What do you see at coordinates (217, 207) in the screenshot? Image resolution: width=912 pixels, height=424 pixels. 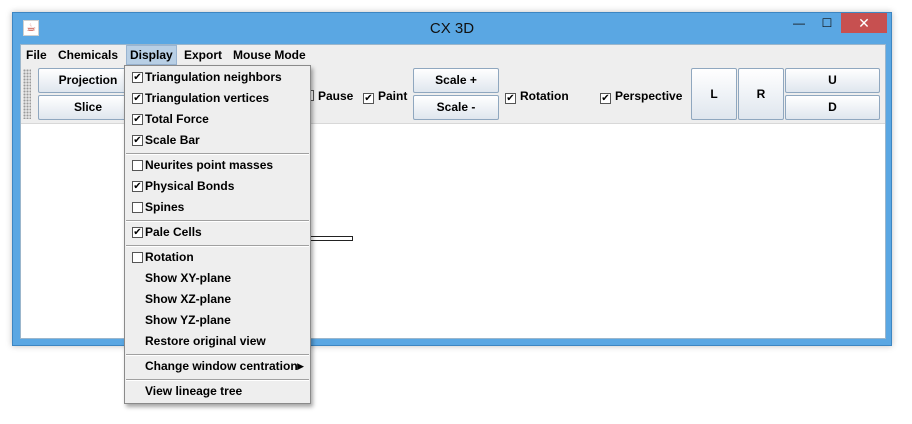 I see `menu-item-spines: Spines` at bounding box center [217, 207].